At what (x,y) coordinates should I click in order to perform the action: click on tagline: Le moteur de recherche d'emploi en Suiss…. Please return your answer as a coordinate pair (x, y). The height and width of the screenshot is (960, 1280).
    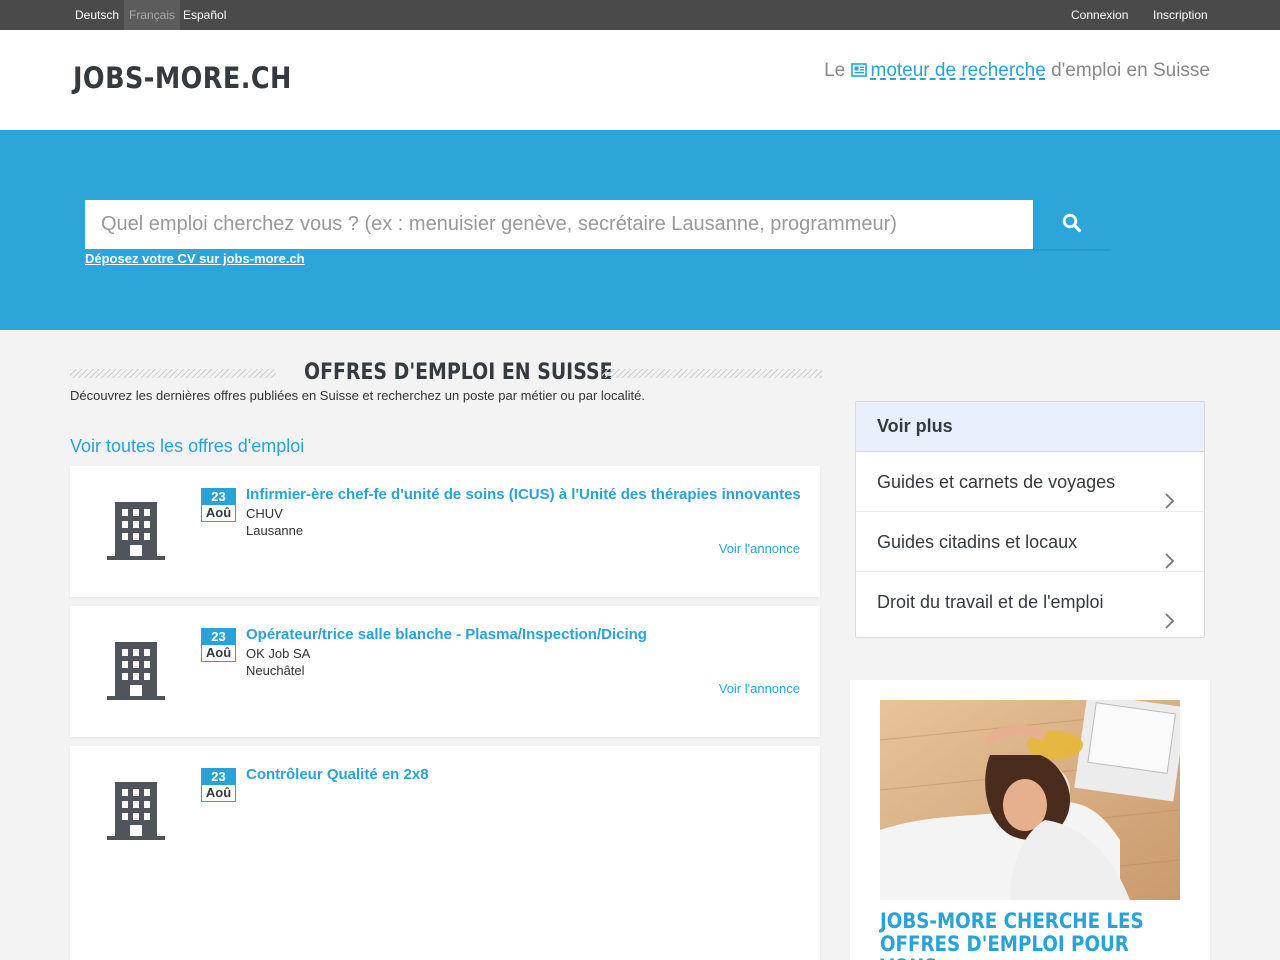
    Looking at the image, I should click on (1017, 71).